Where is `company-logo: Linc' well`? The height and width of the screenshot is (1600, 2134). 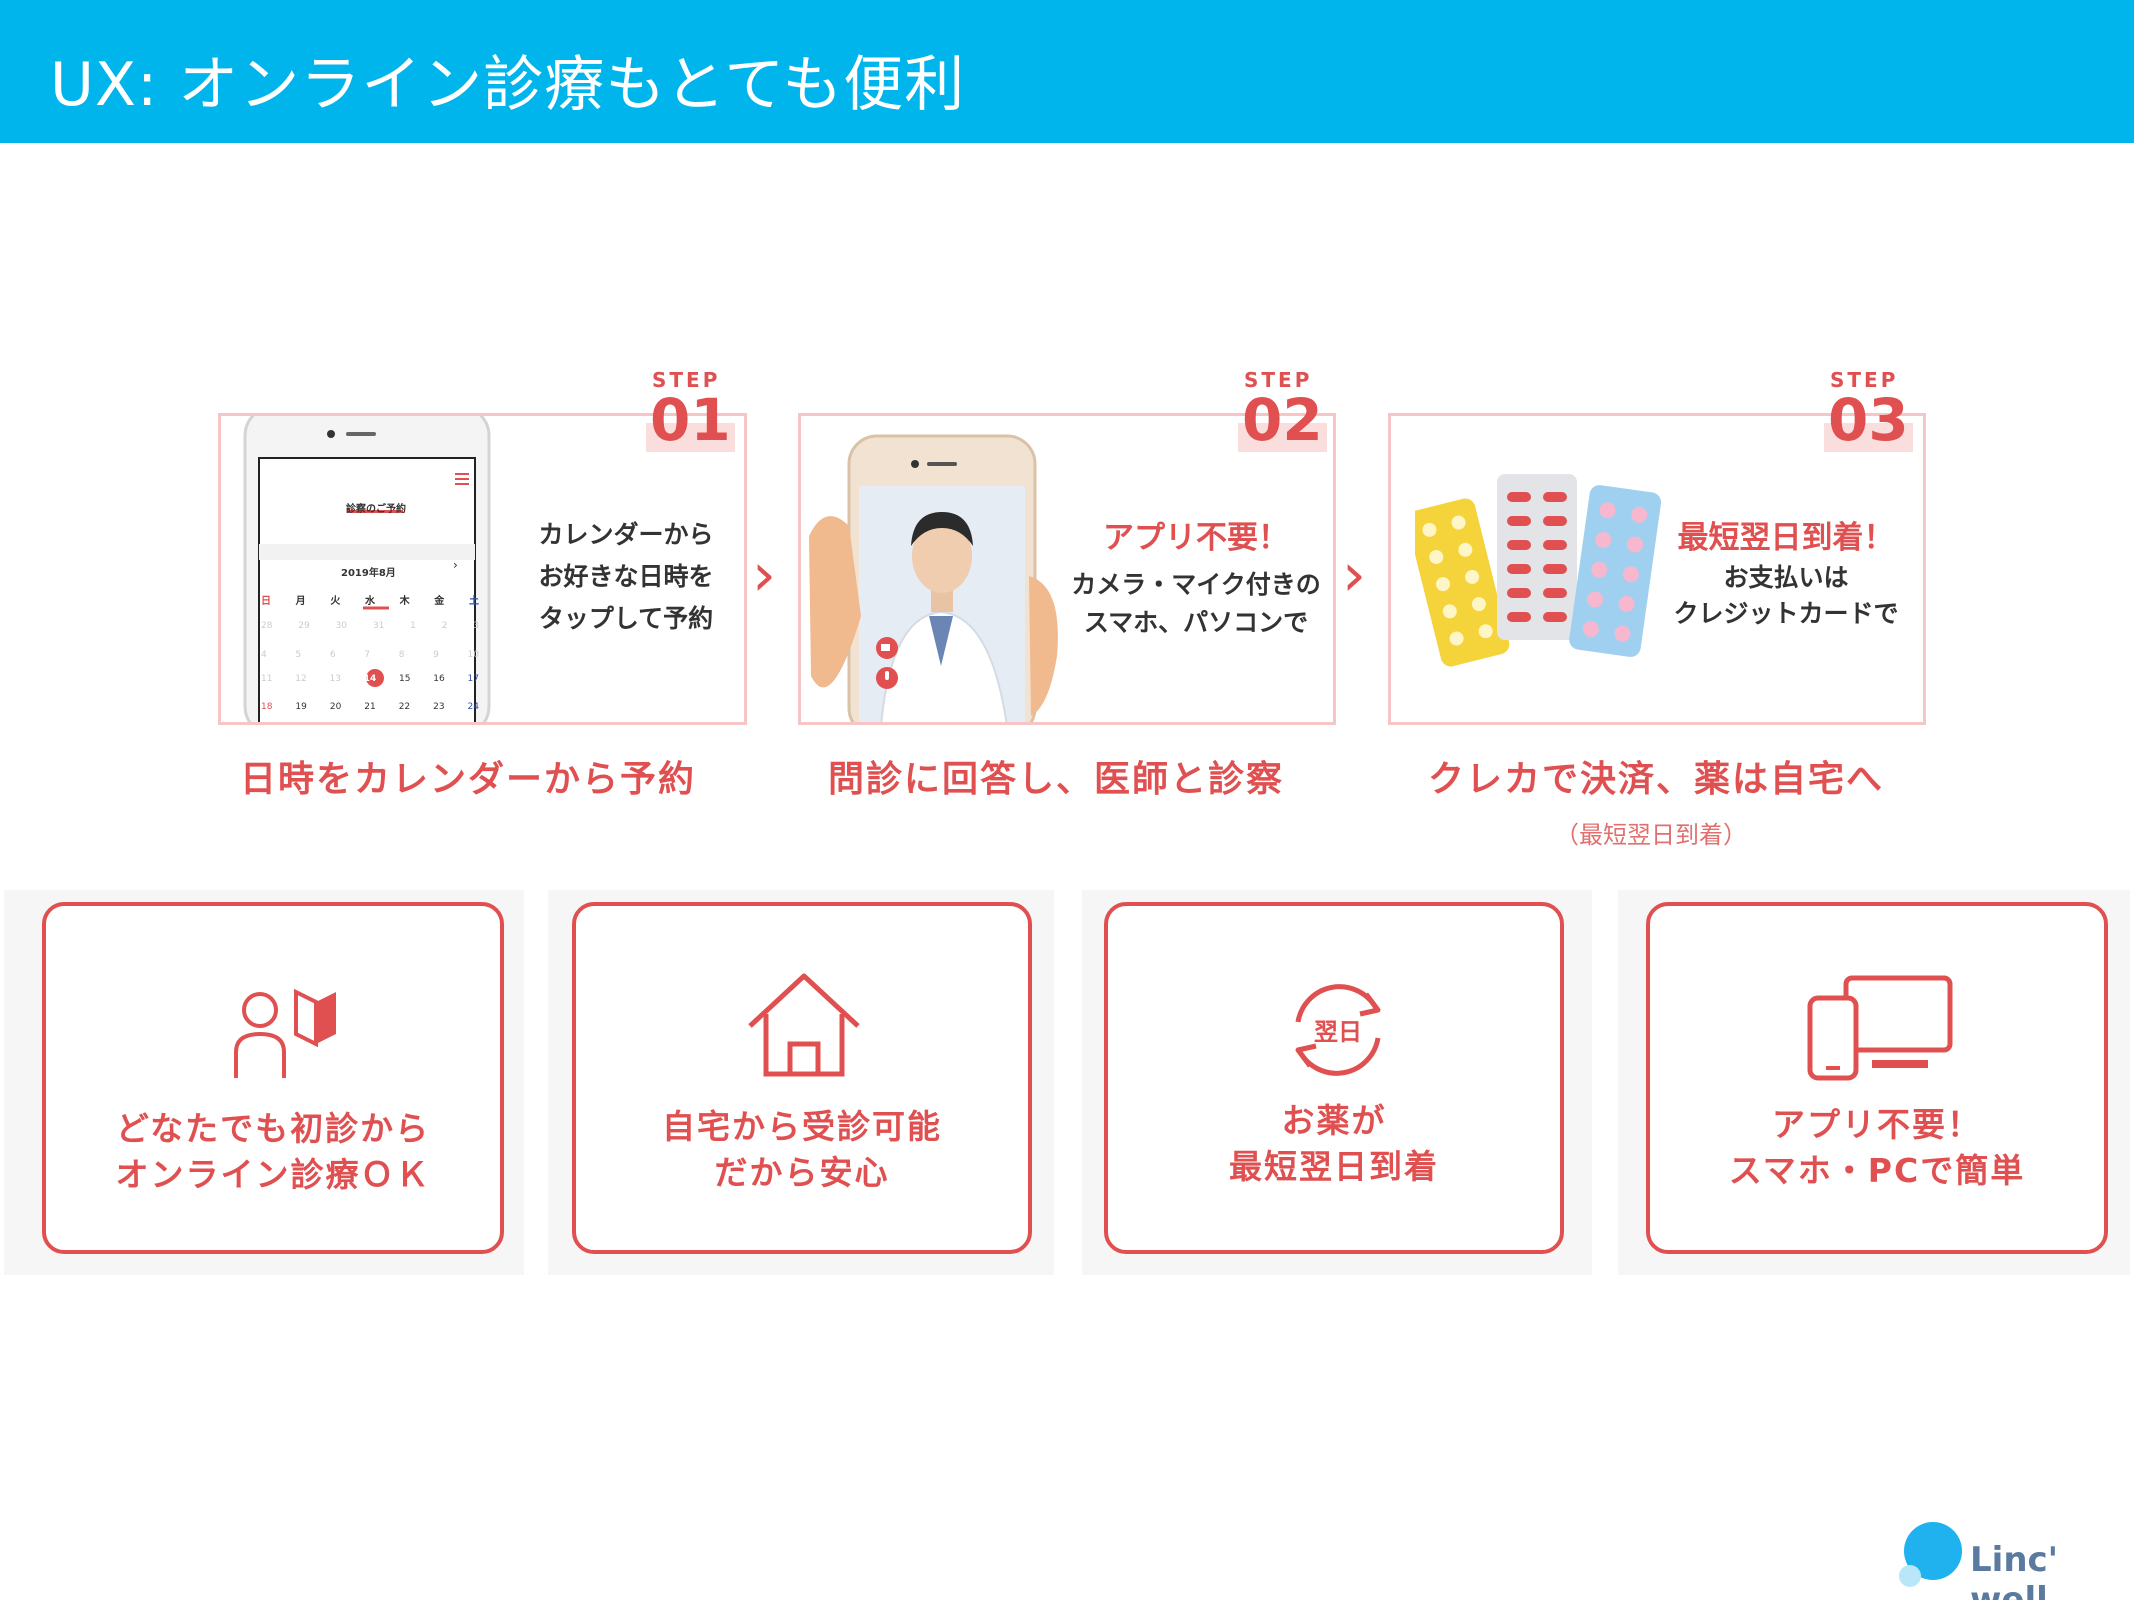
company-logo: Linc' well is located at coordinates (2014, 1570).